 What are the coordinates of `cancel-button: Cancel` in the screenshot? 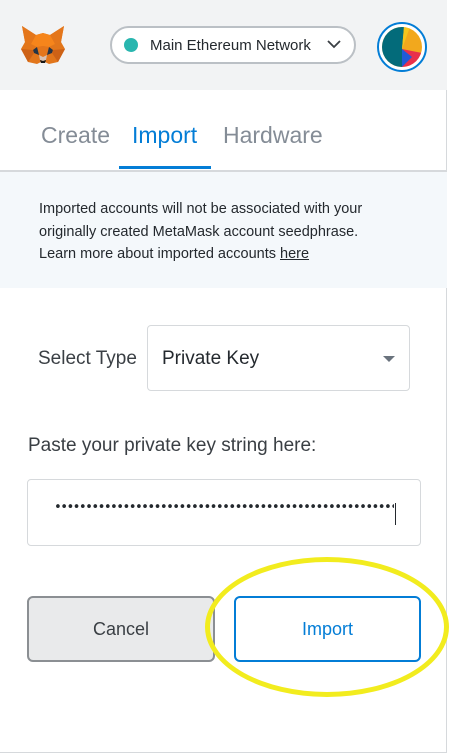 It's located at (121, 629).